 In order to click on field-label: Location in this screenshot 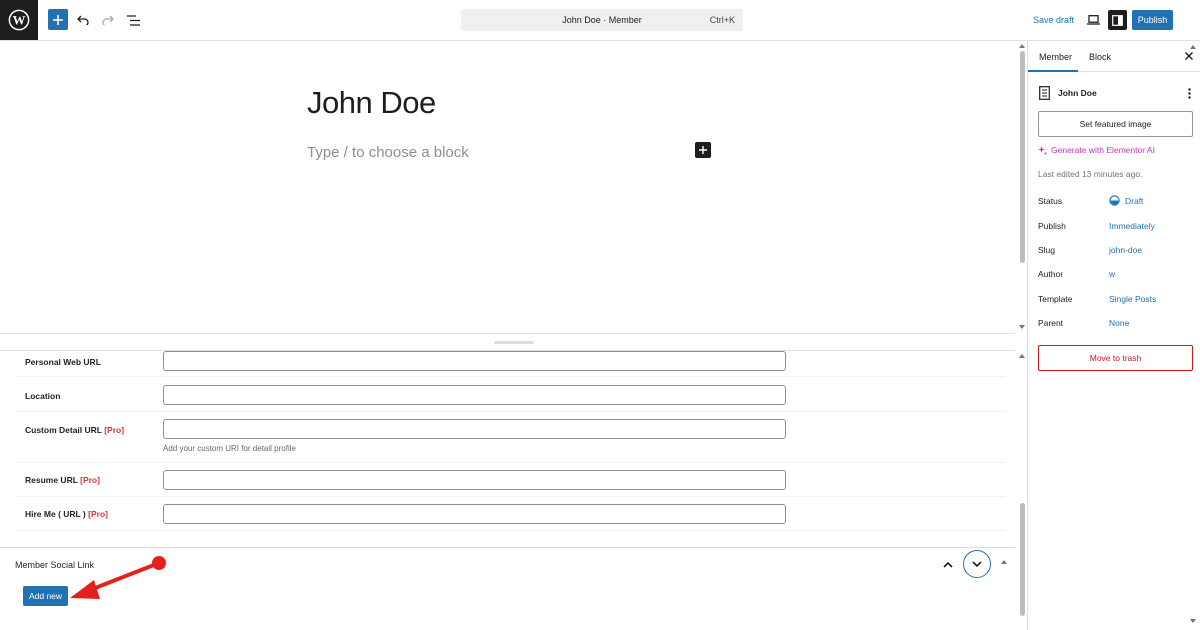, I will do `click(43, 396)`.